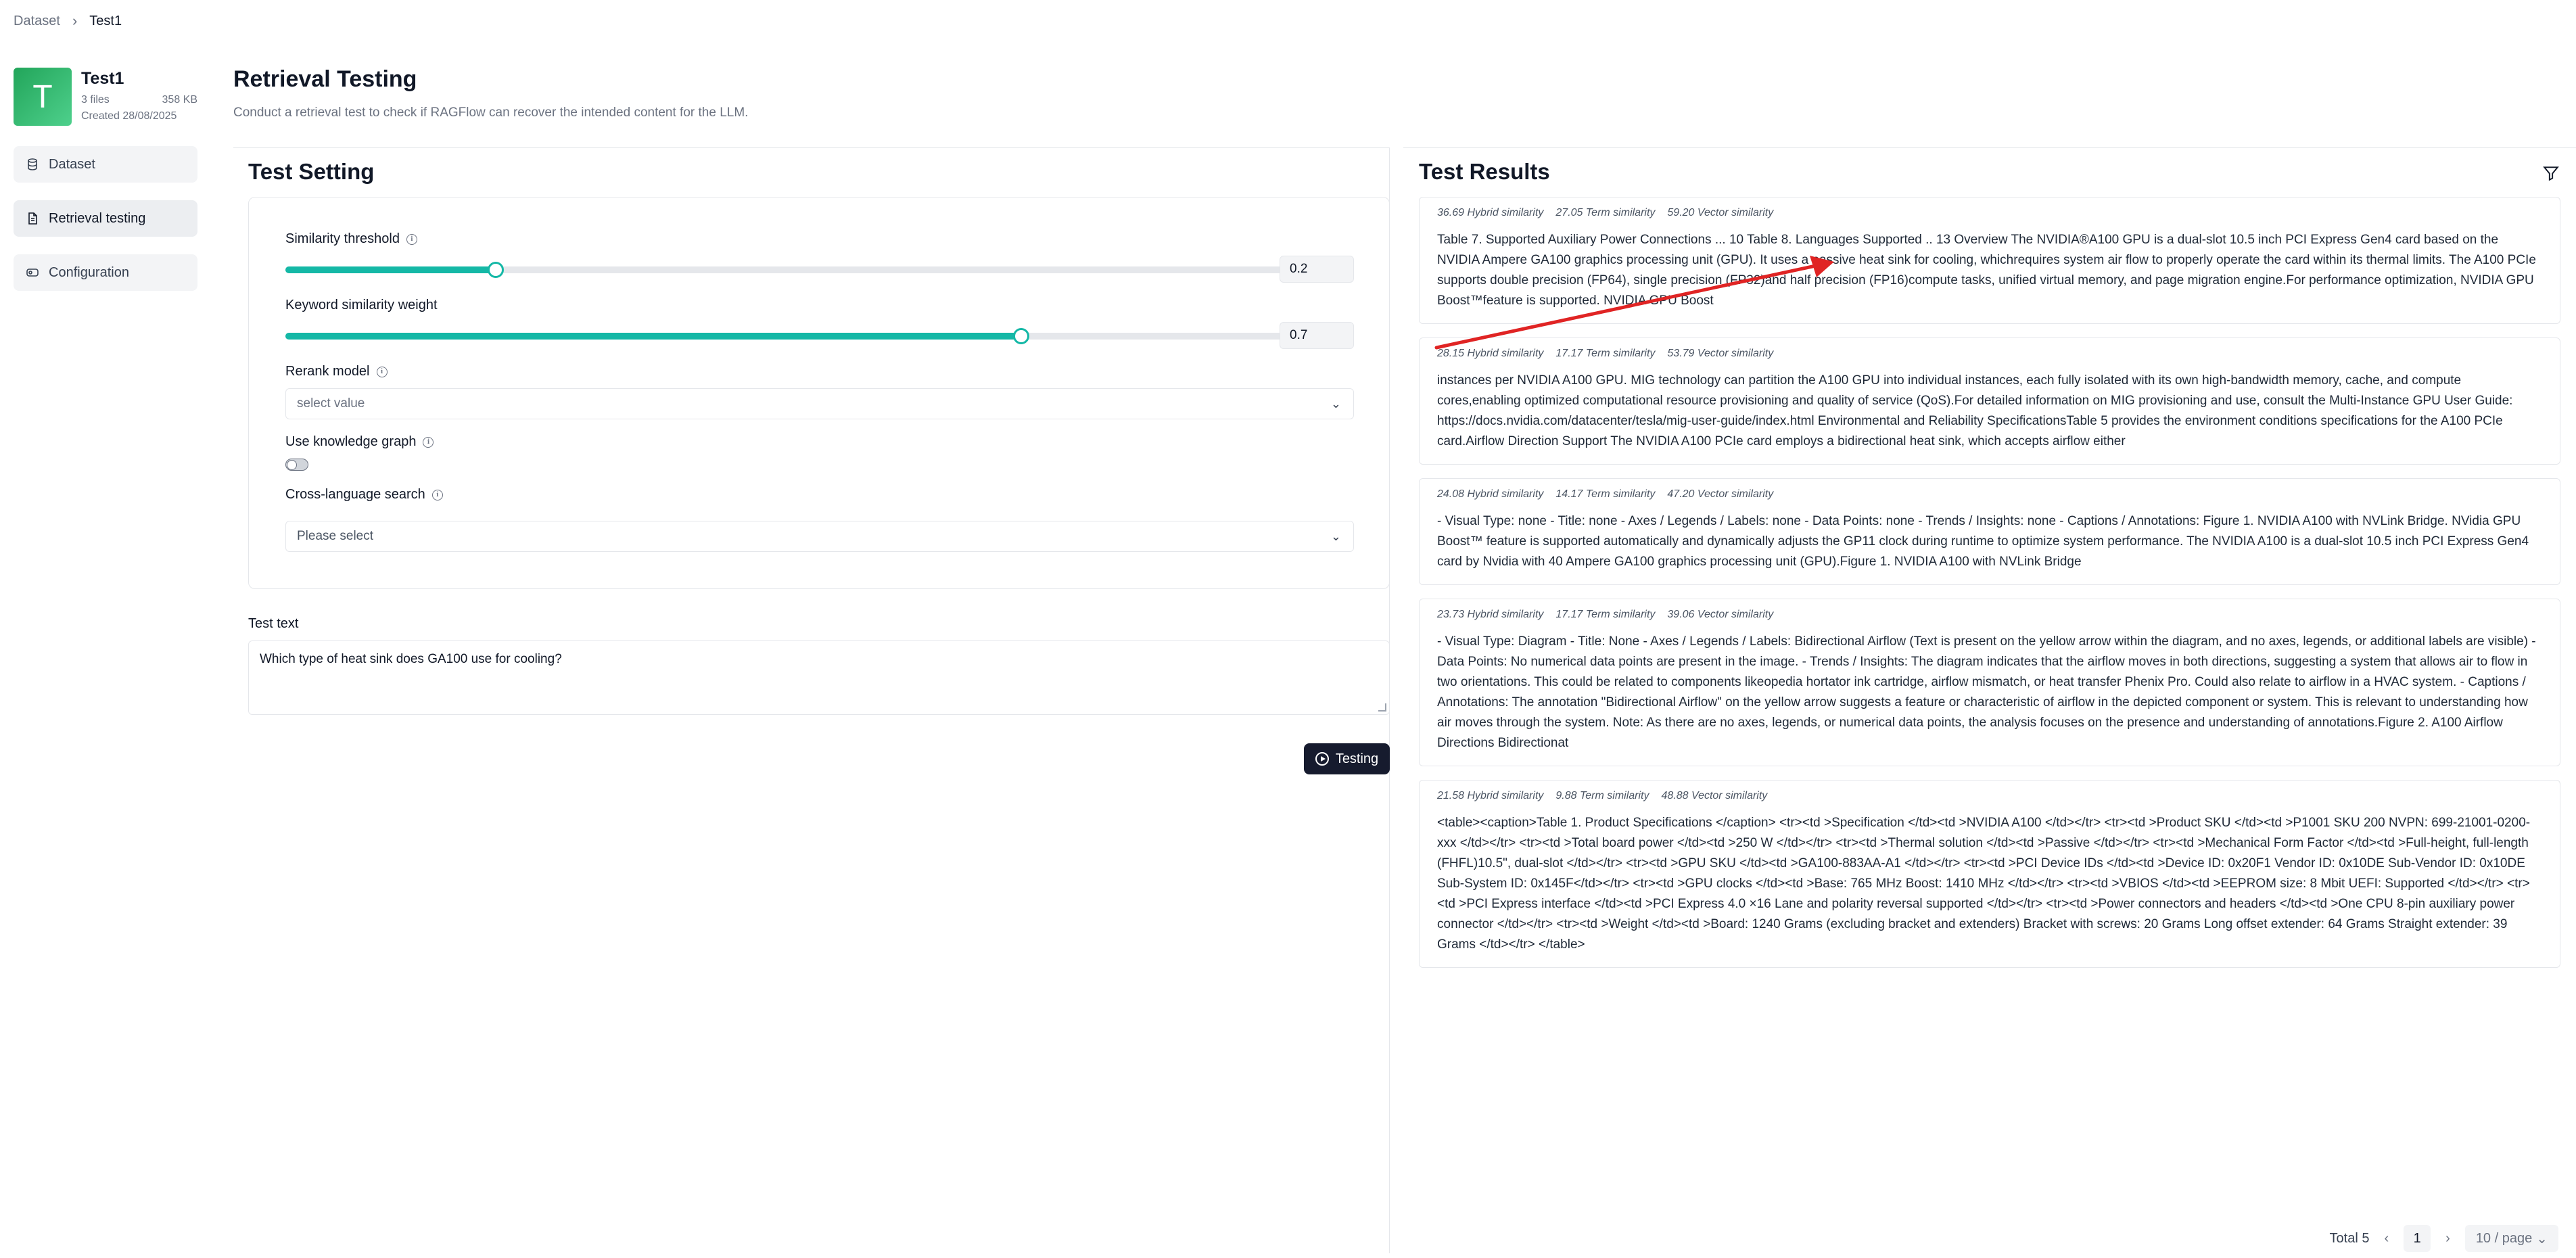 The image size is (2576, 1258). What do you see at coordinates (105, 165) in the screenshot?
I see `sidebar-item-dataset: Dataset` at bounding box center [105, 165].